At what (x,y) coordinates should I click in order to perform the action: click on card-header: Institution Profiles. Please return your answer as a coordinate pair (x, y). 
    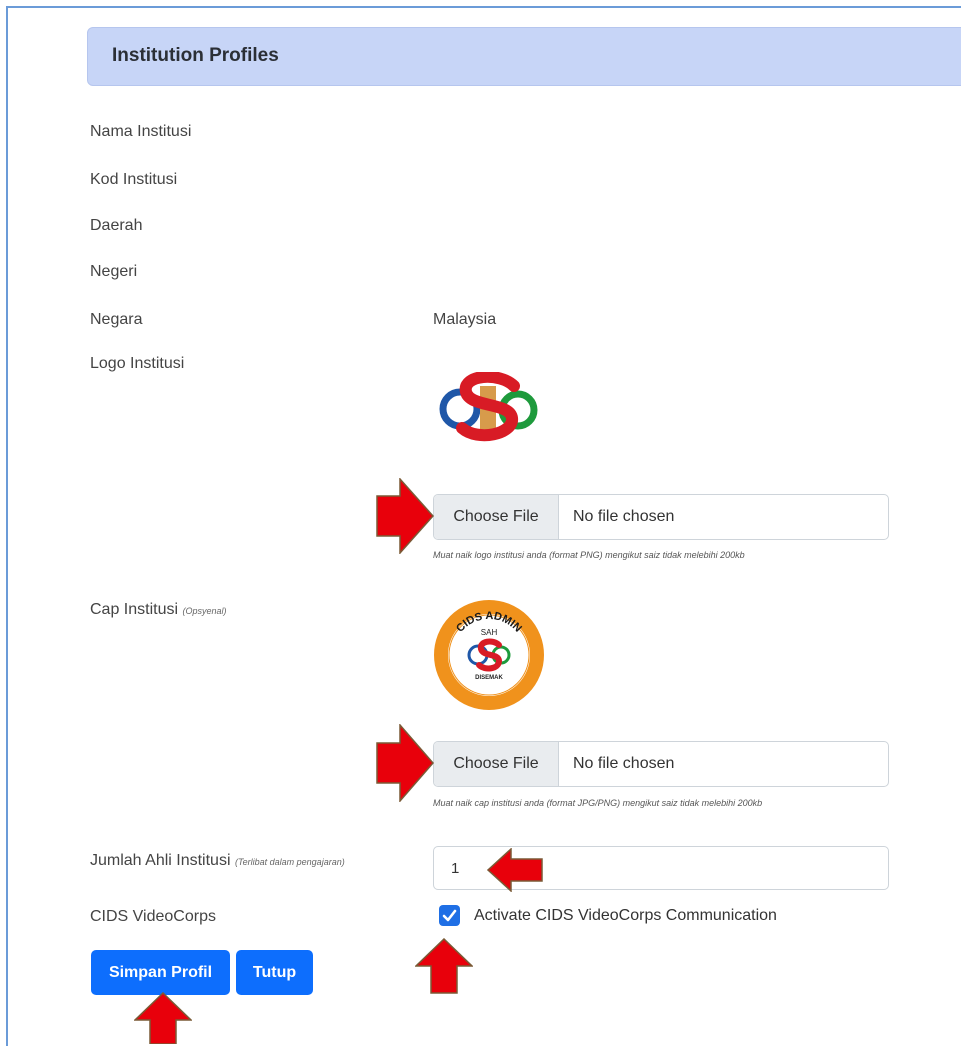
    Looking at the image, I should click on (524, 56).